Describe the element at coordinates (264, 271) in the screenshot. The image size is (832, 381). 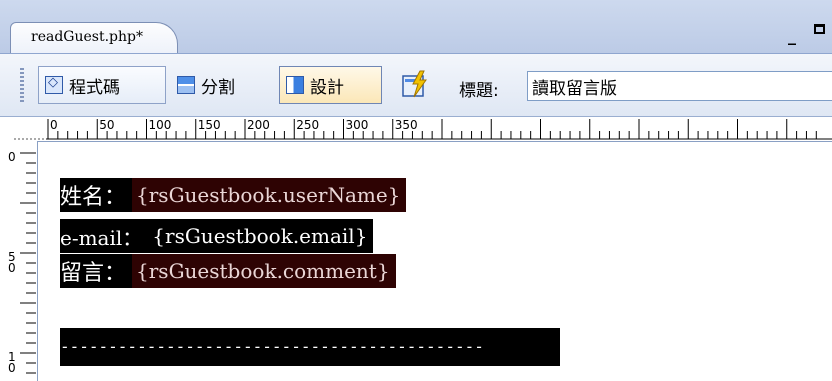
I see `comment-binding: {rsGuestbook.comment}` at that location.